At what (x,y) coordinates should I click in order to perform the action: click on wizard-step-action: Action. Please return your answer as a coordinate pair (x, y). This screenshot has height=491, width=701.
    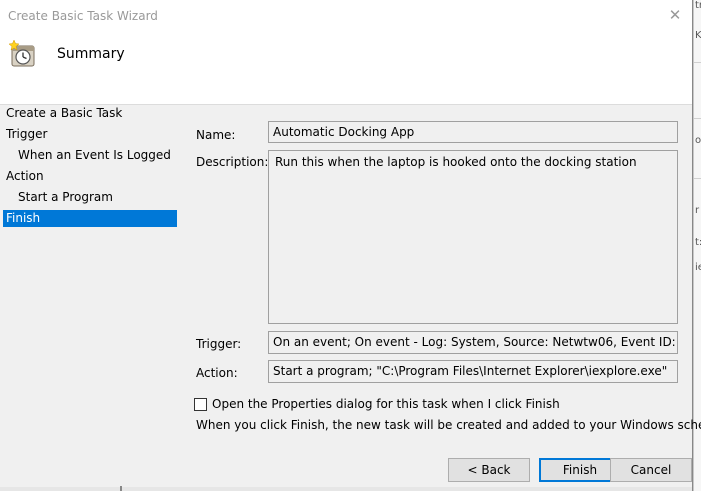
    Looking at the image, I should click on (25, 176).